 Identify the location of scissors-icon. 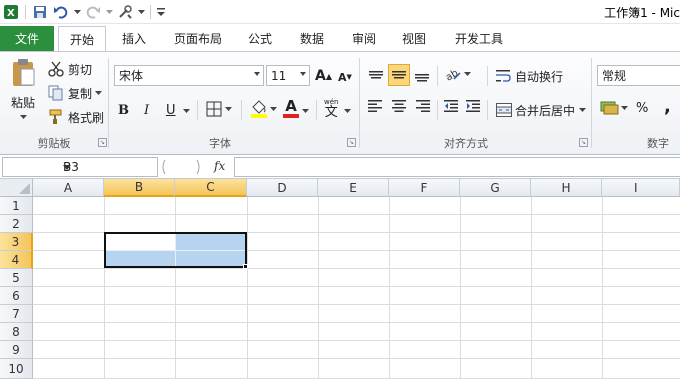
(56, 69).